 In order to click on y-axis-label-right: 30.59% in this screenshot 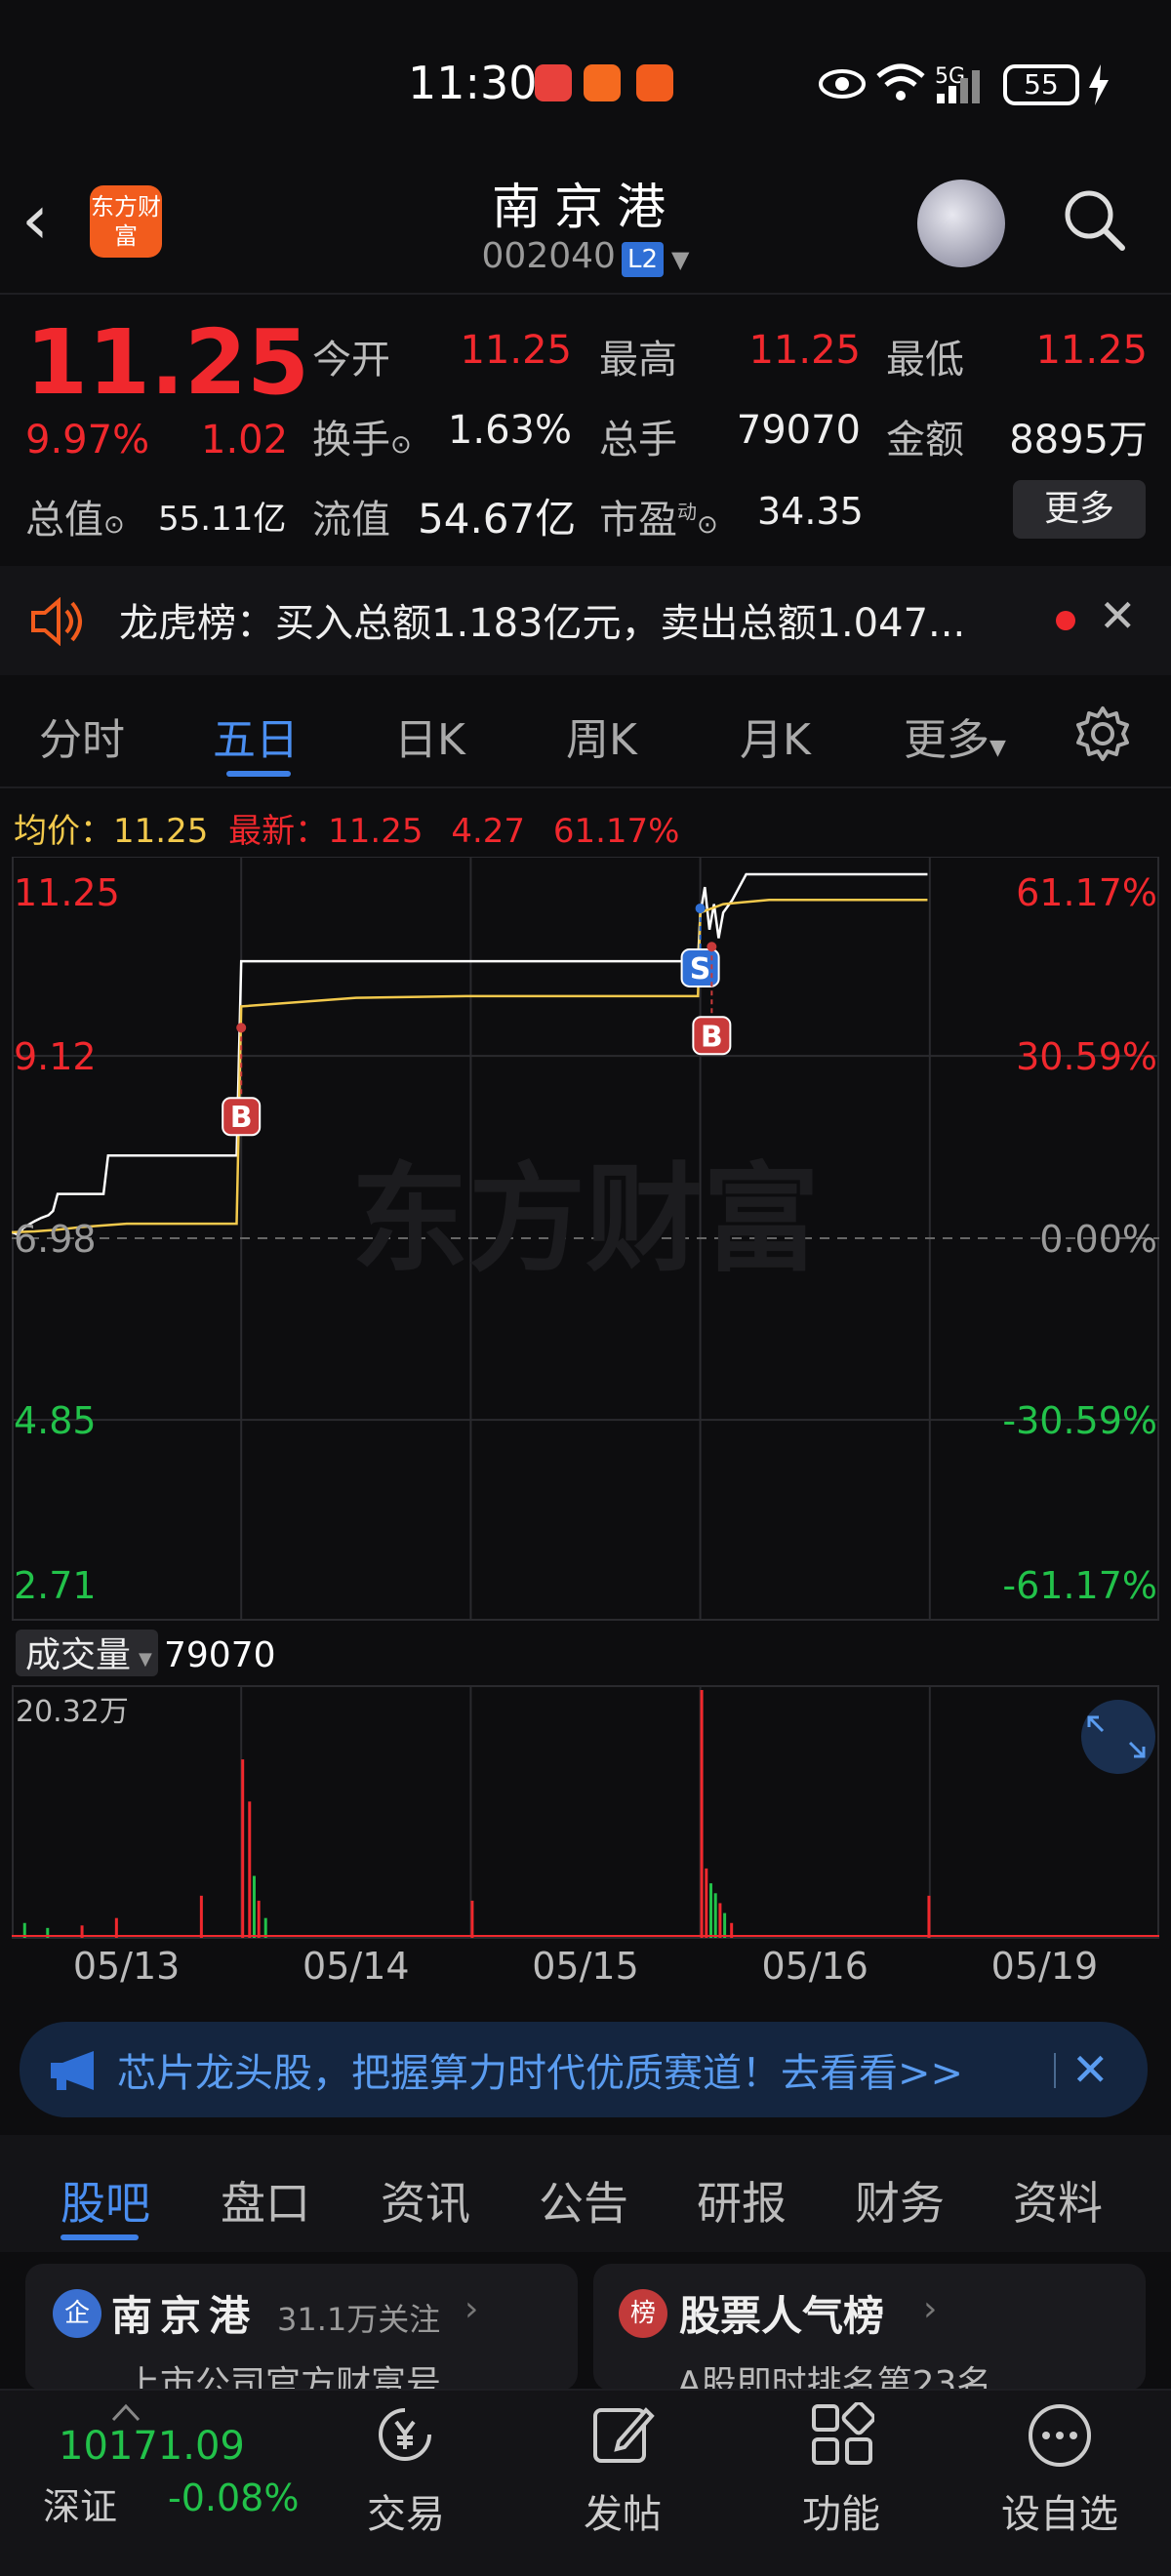, I will do `click(1086, 1056)`.